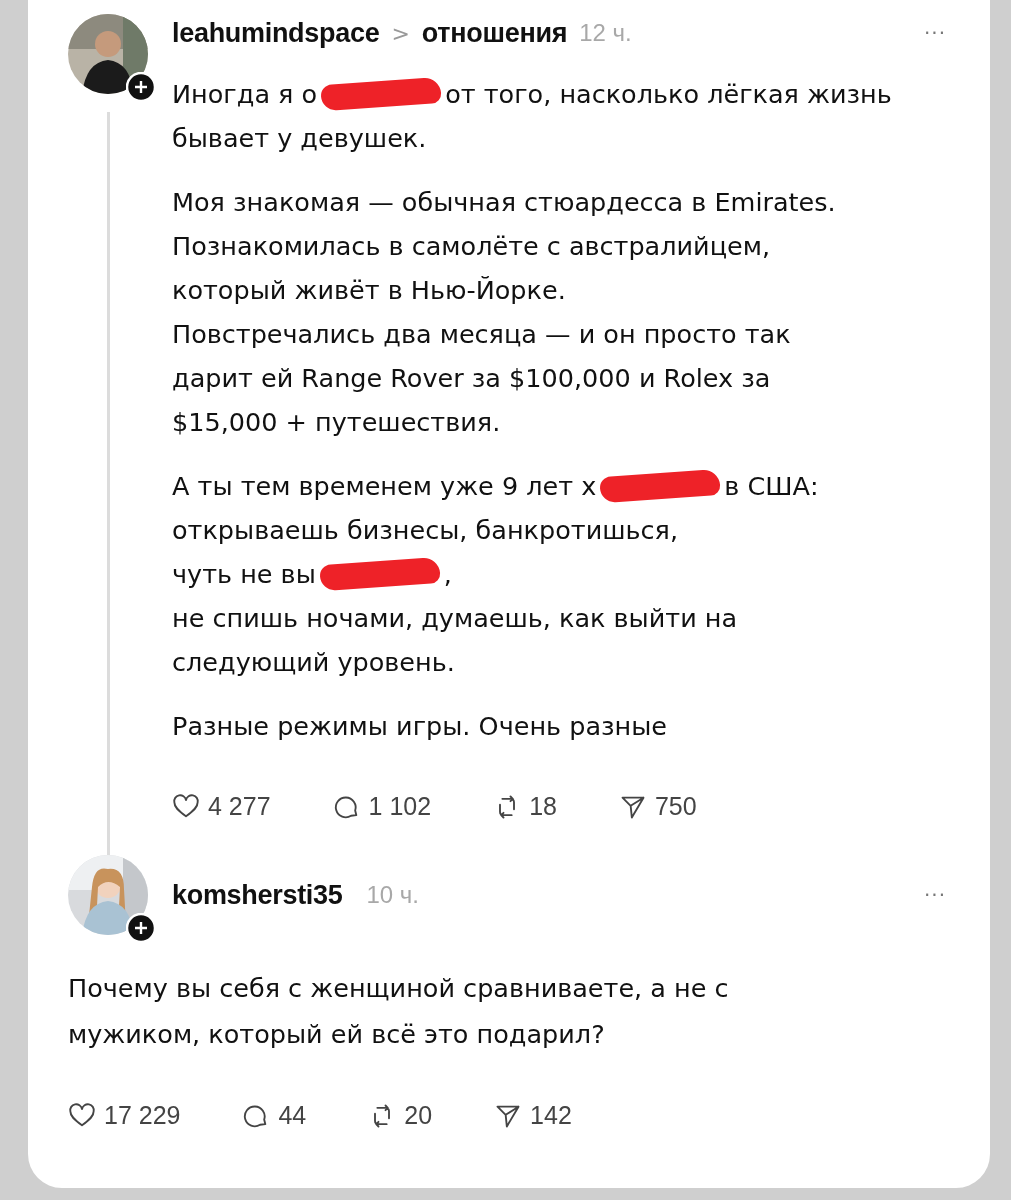 The width and height of the screenshot is (1011, 1200). Describe the element at coordinates (336, 422) in the screenshot. I see `post-text: $15,000 + путешествия.` at that location.